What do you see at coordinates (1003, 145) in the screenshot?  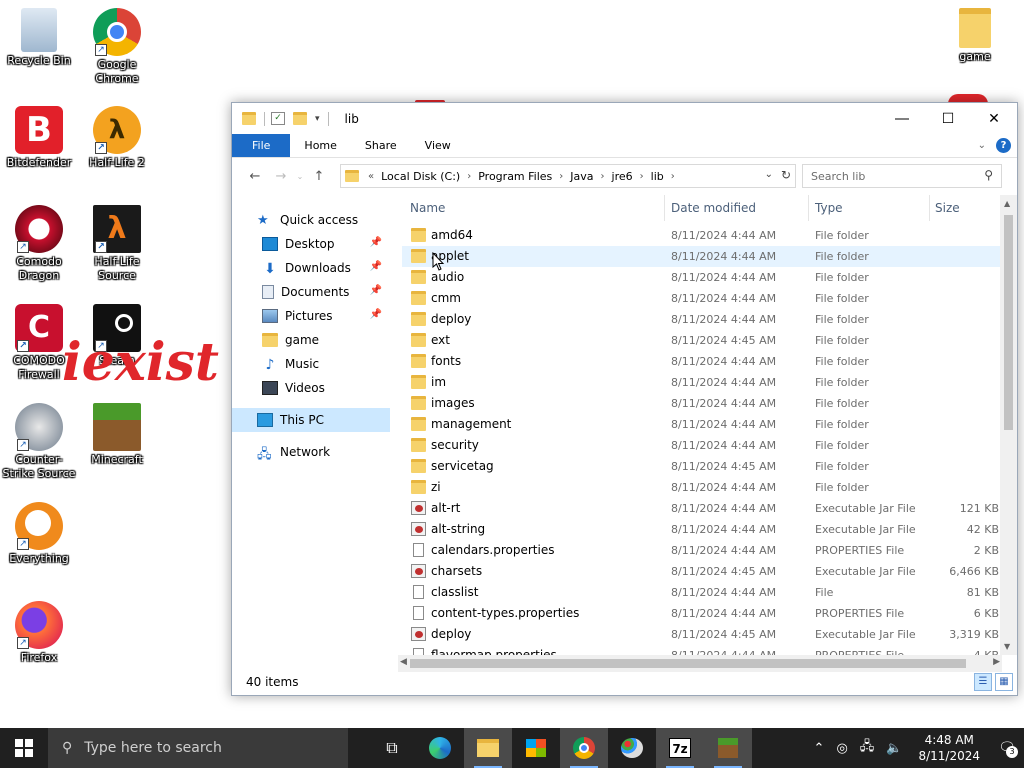 I see `help-icon: ?` at bounding box center [1003, 145].